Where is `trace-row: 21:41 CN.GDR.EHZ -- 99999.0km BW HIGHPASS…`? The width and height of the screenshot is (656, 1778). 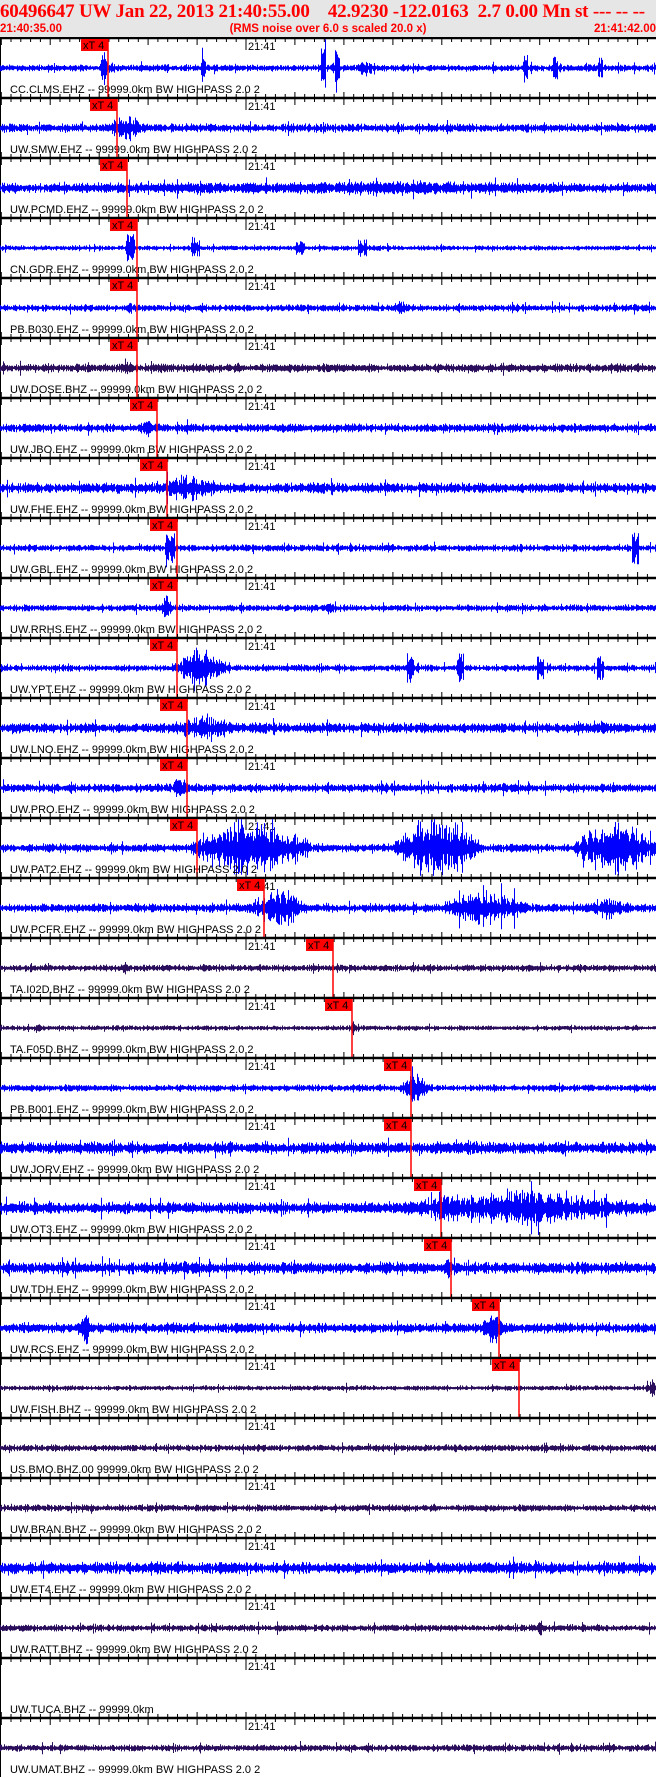
trace-row: 21:41 CN.GDR.EHZ -- 99999.0km BW HIGHPASS… is located at coordinates (328, 244).